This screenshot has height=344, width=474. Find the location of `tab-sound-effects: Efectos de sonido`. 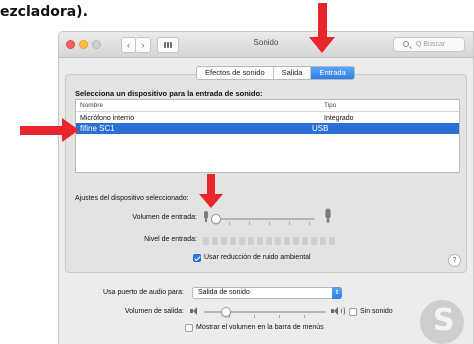

tab-sound-effects: Efectos de sonido is located at coordinates (235, 73).